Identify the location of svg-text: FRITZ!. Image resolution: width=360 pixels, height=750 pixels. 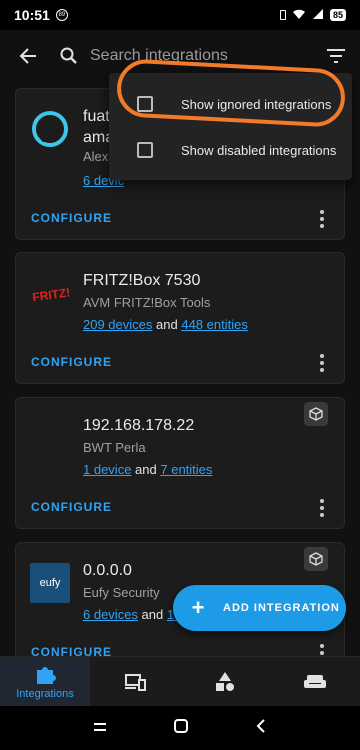
(50, 294).